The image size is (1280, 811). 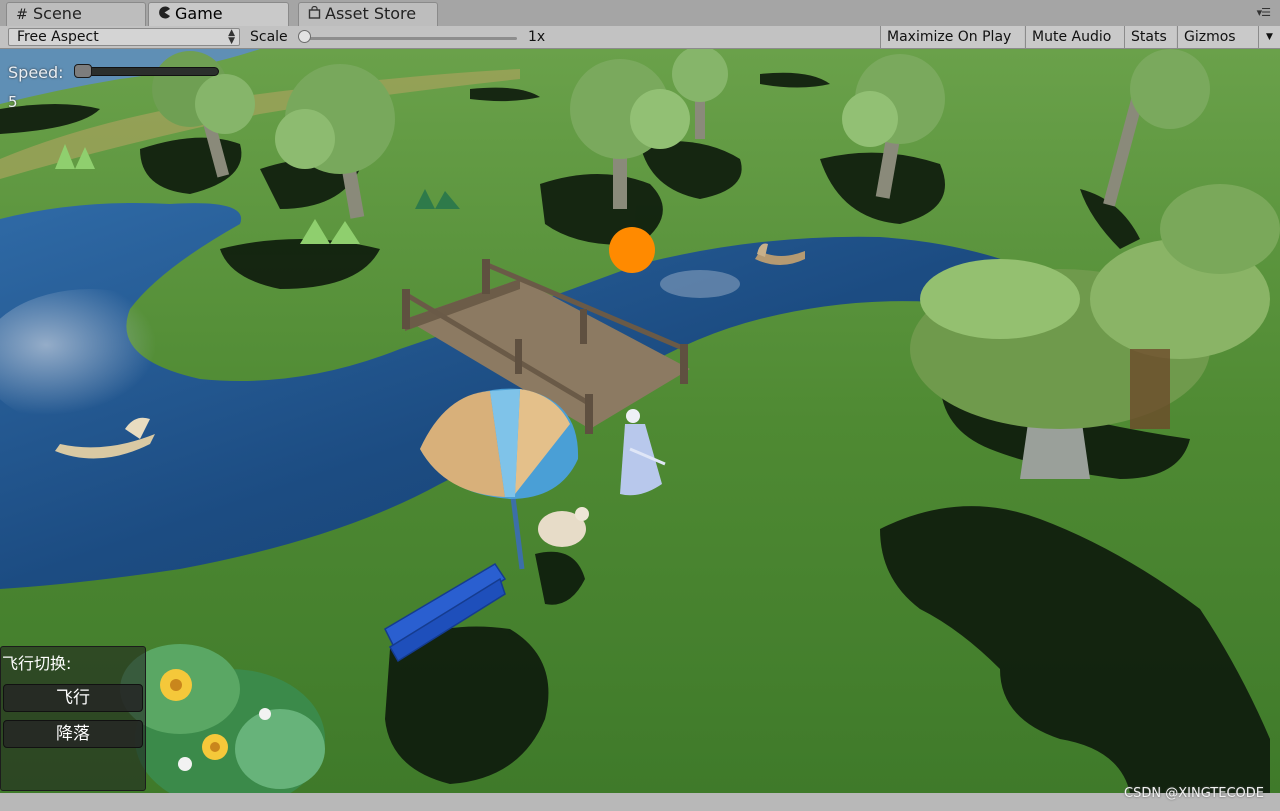 I want to click on land-button: 降落, so click(x=73, y=734).